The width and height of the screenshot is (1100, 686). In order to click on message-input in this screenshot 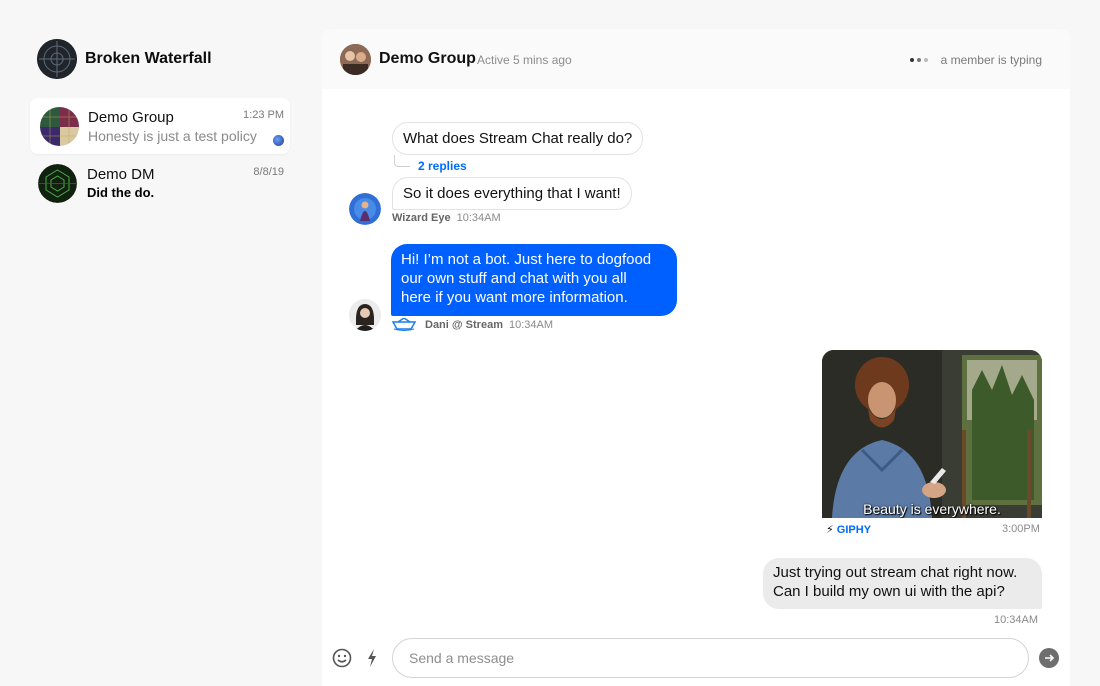, I will do `click(710, 658)`.